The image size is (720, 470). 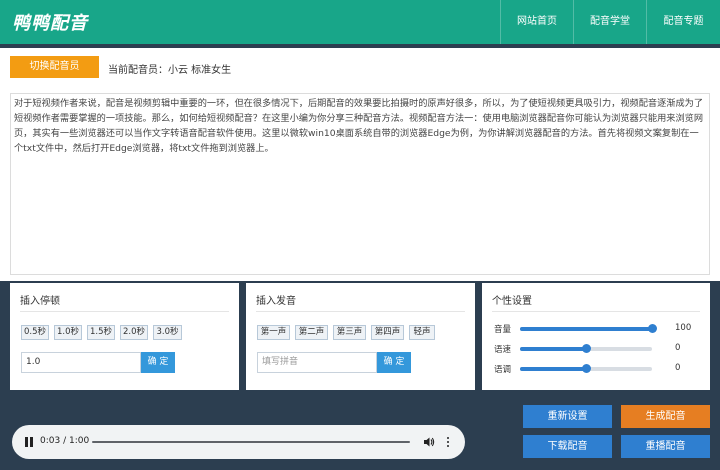 I want to click on volume-label: 音量, so click(x=503, y=330).